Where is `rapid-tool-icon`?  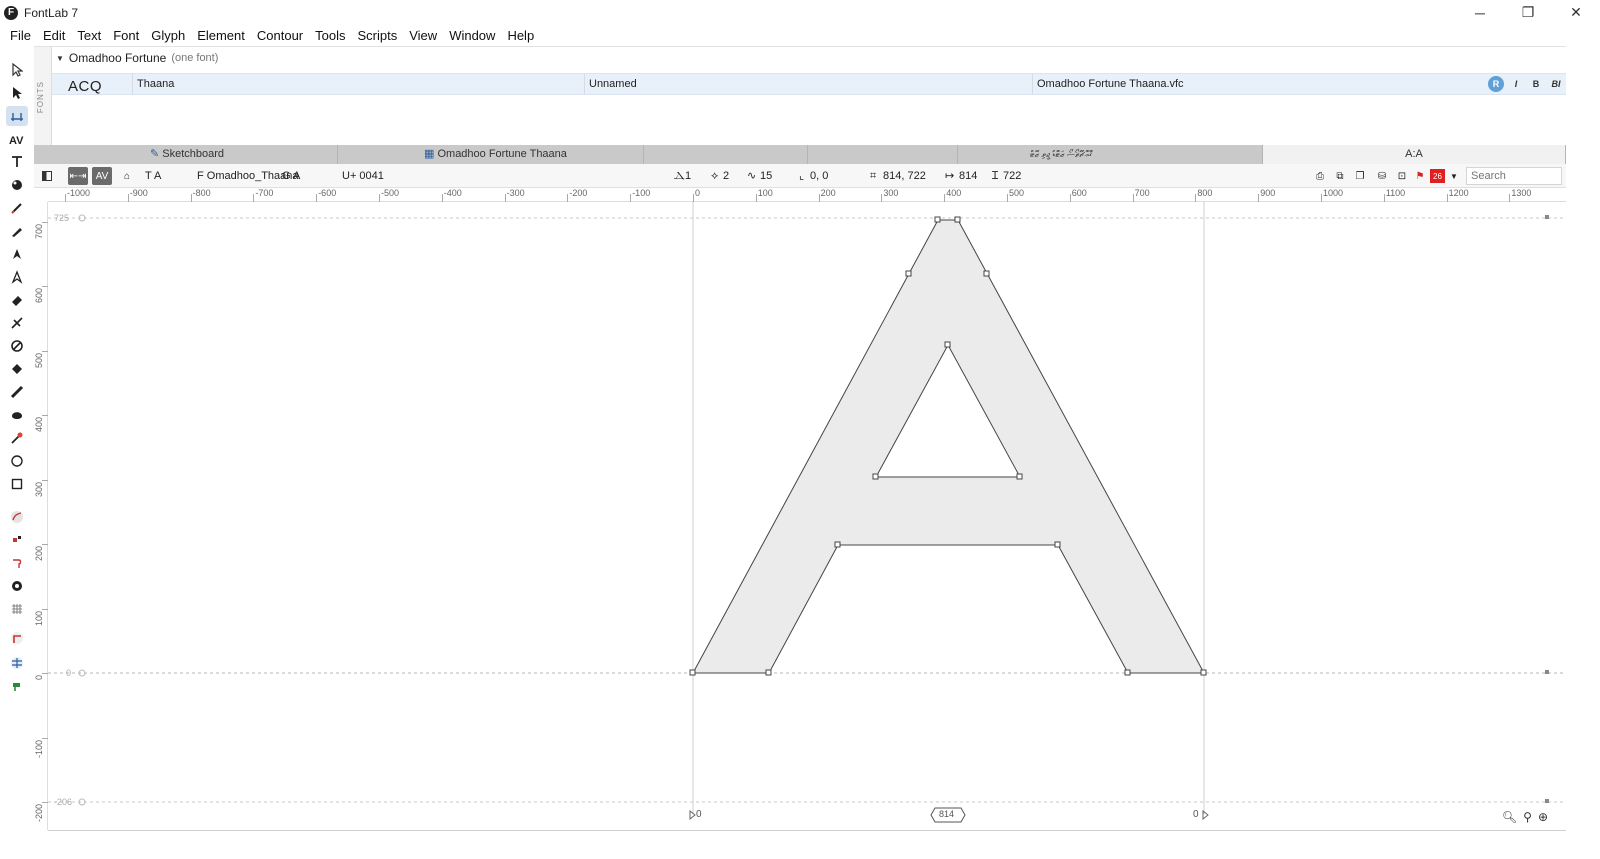
rapid-tool-icon is located at coordinates (17, 277).